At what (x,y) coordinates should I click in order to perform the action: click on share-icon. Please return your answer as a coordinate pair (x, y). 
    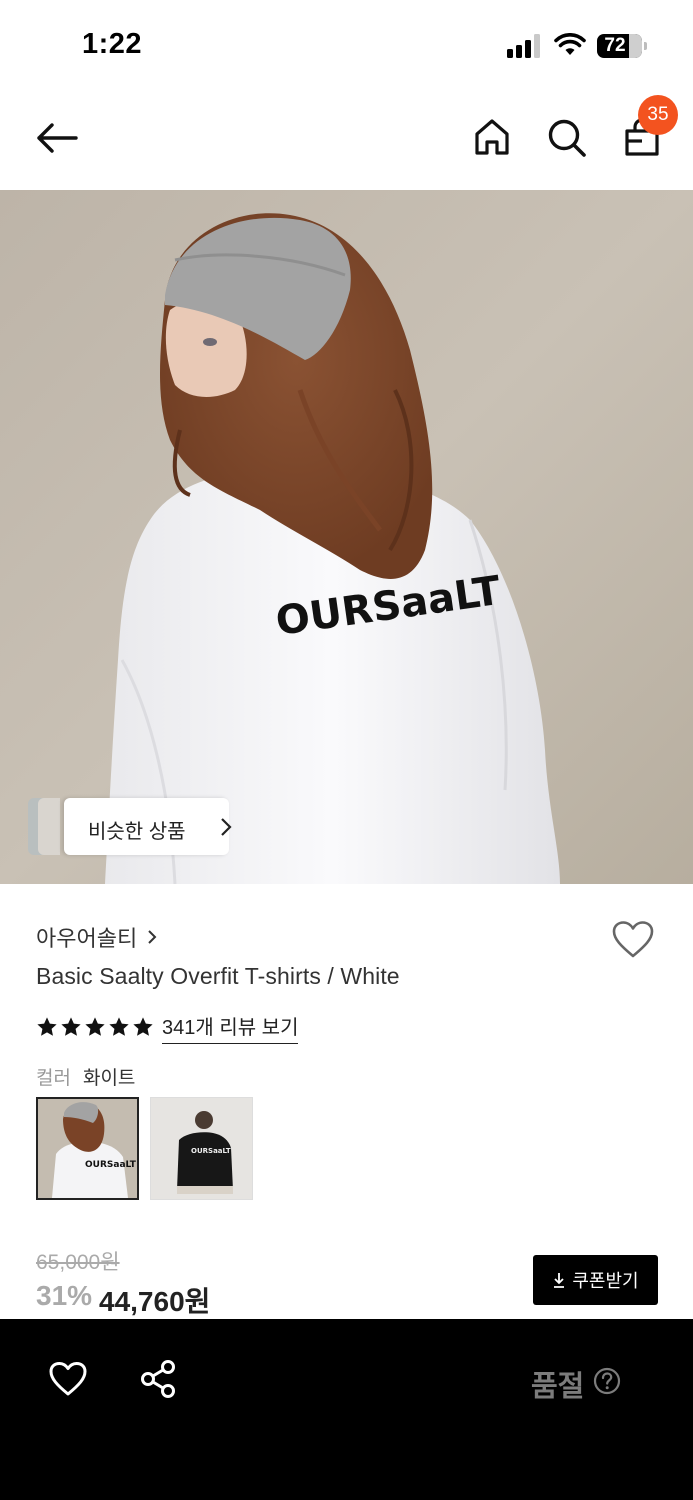
    Looking at the image, I should click on (159, 1379).